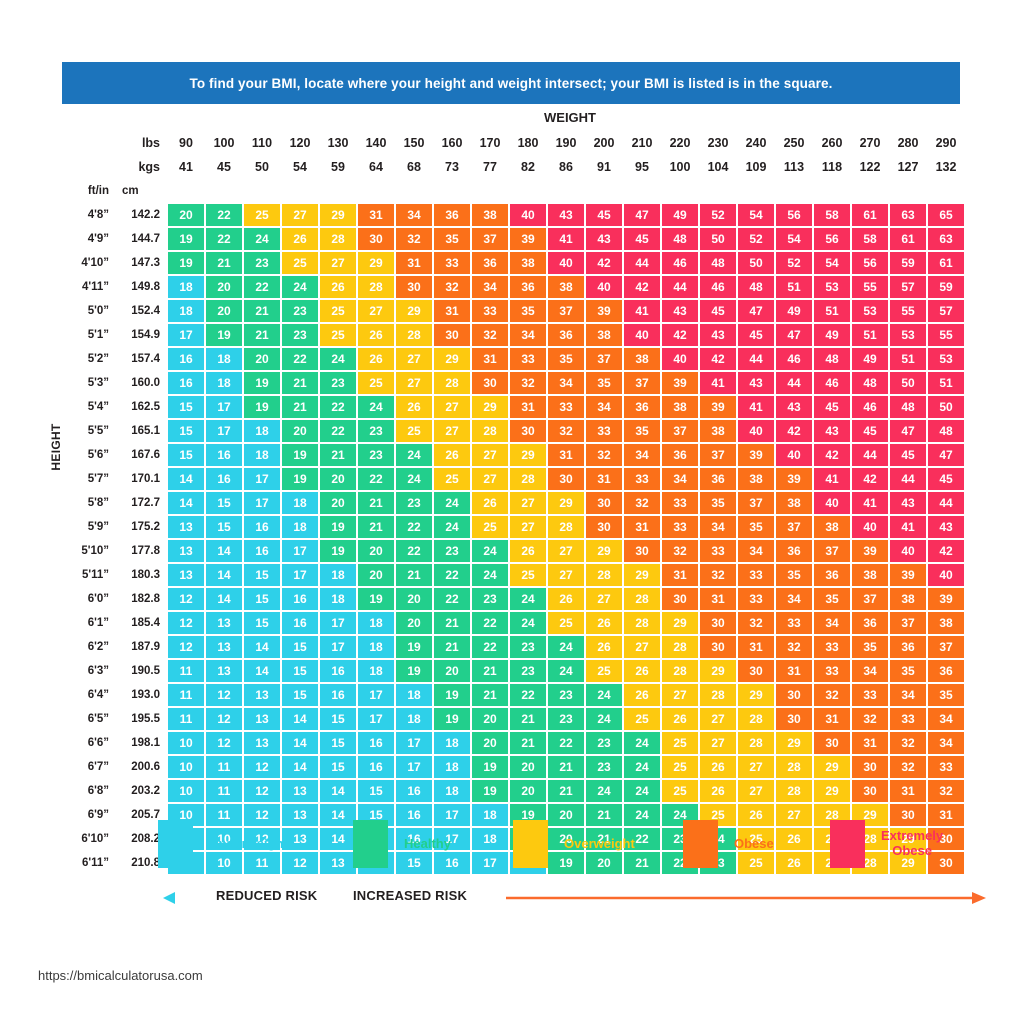  What do you see at coordinates (832, 263) in the screenshot?
I see `bmi-cell: 54` at bounding box center [832, 263].